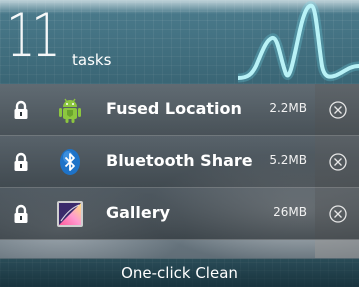  What do you see at coordinates (70, 214) in the screenshot?
I see `gallery-icon` at bounding box center [70, 214].